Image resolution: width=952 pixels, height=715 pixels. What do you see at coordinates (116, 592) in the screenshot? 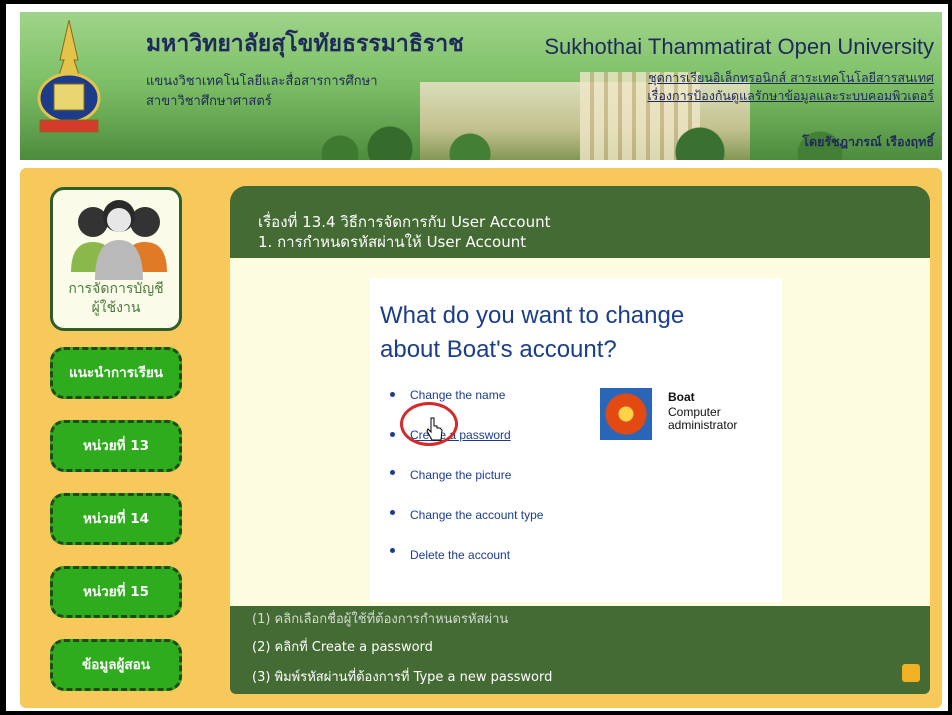
I see `sidebar-item-unit-15: หน่วยที่ 15` at bounding box center [116, 592].